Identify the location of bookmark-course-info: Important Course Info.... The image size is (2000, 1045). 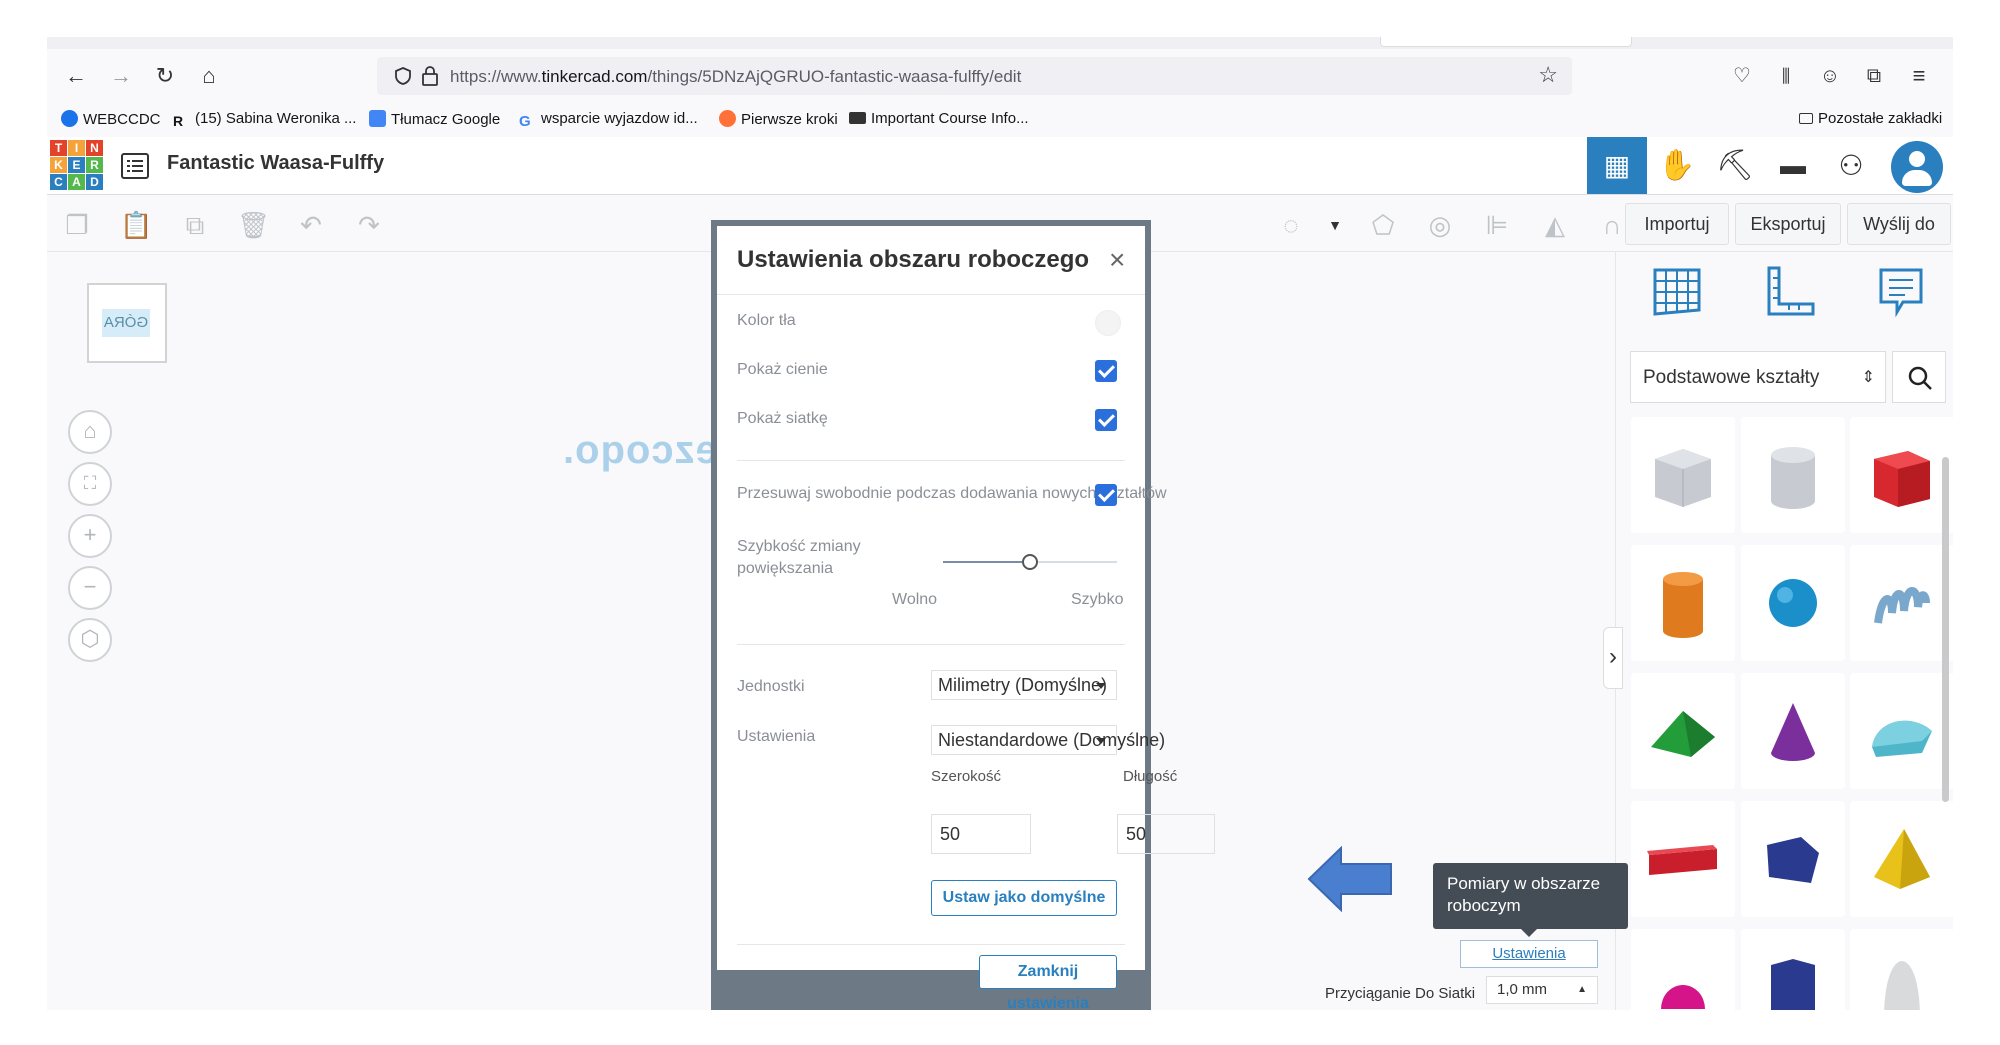
(939, 118).